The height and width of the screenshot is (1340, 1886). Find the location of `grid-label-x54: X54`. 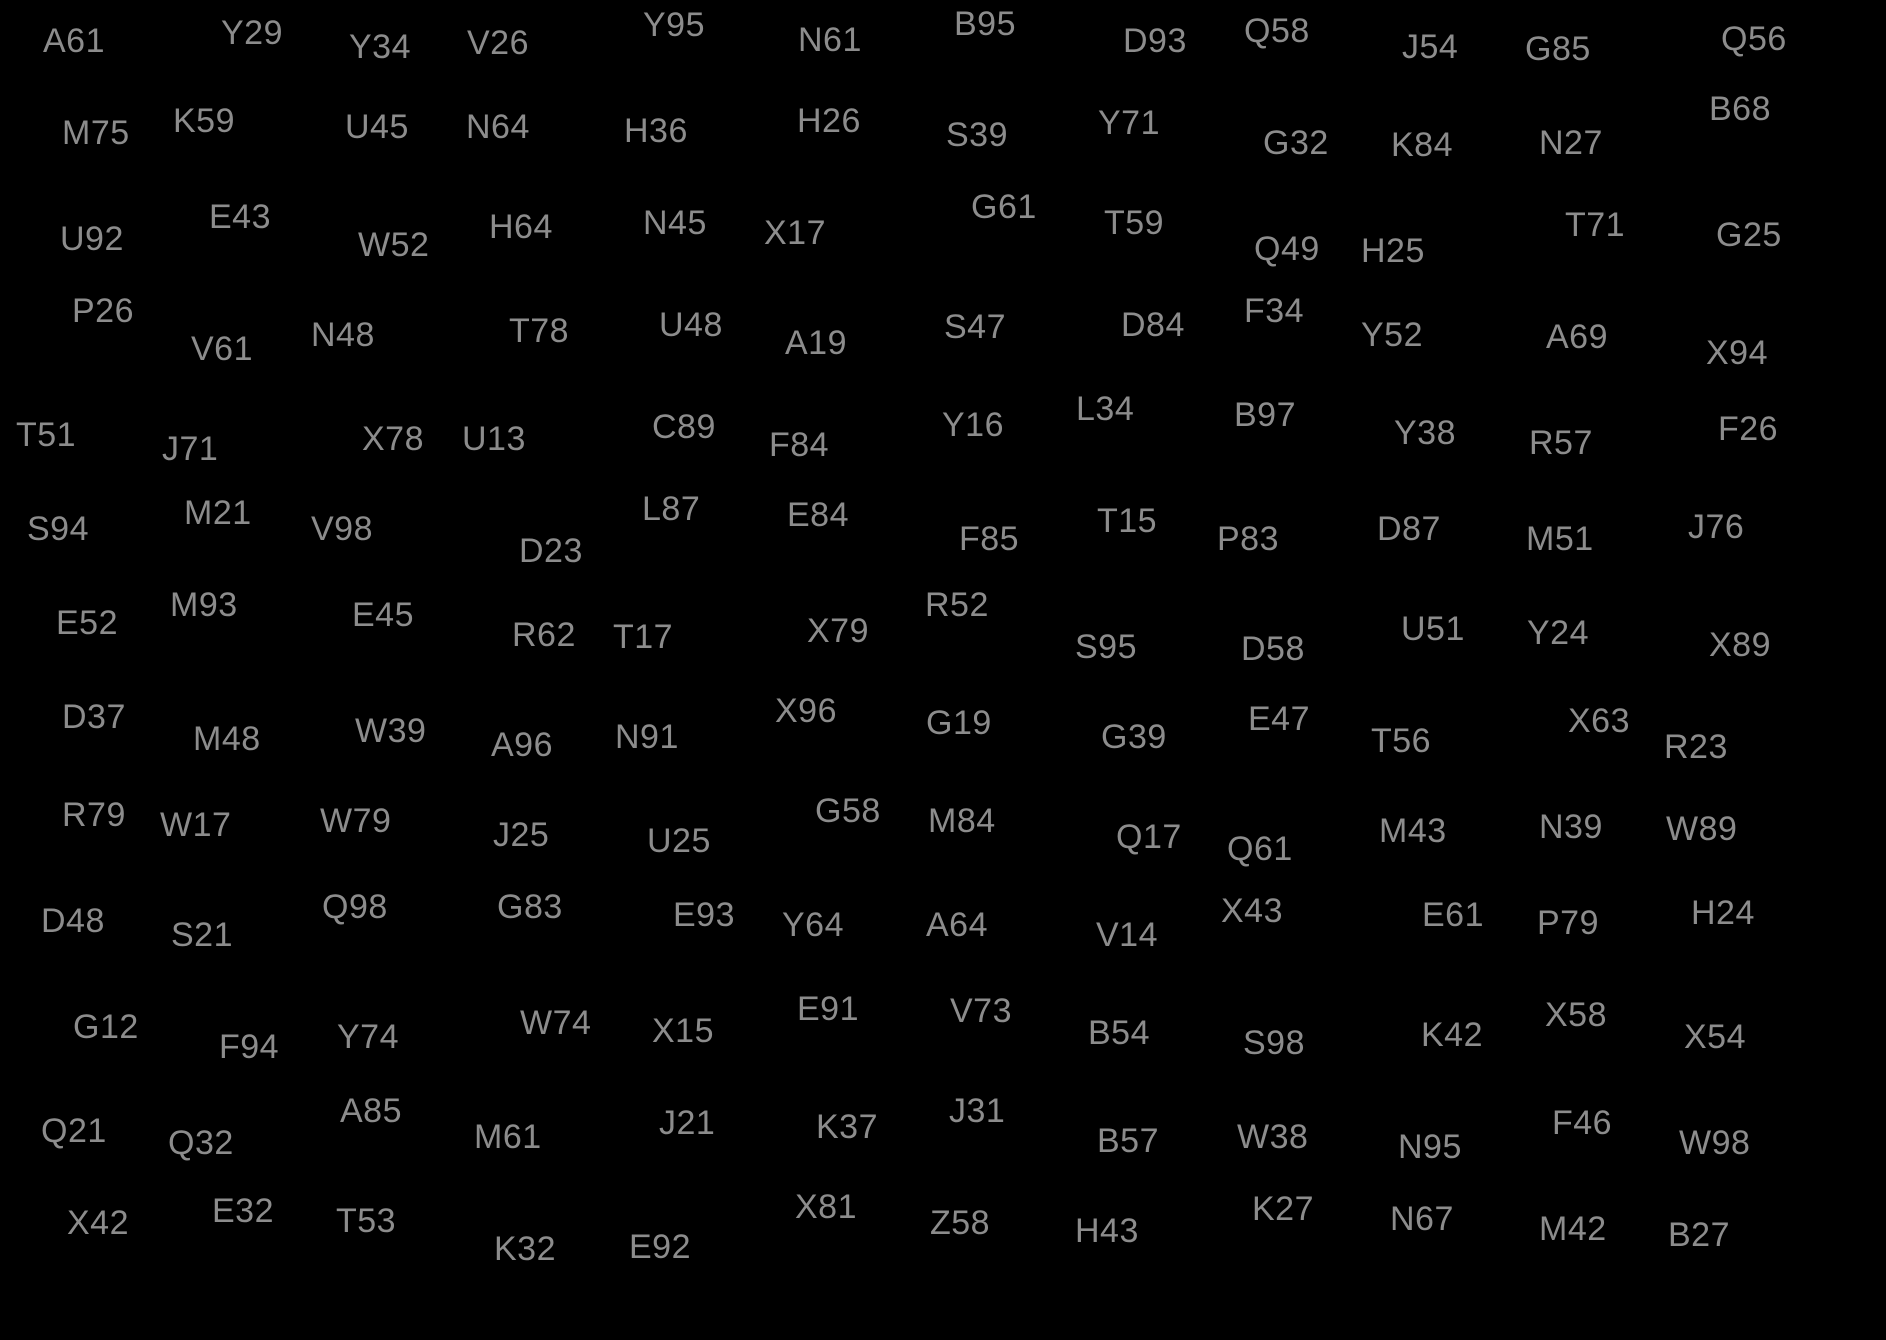

grid-label-x54: X54 is located at coordinates (1715, 1037).